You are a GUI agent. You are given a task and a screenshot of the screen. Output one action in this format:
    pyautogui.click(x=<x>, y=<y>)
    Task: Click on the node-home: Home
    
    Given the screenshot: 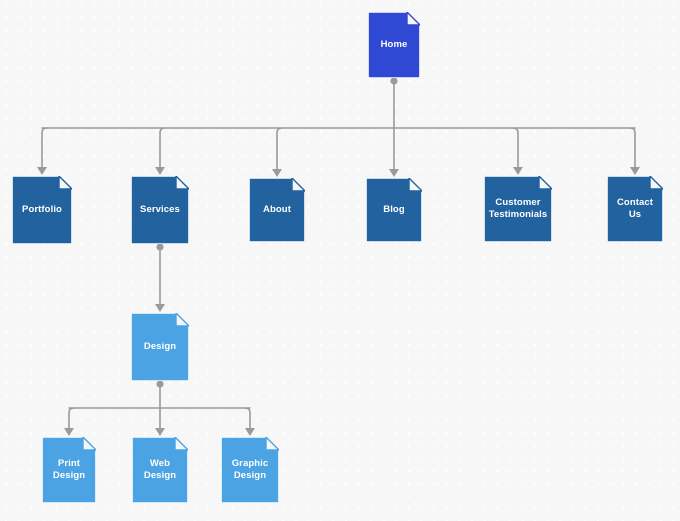 What is the action you would take?
    pyautogui.click(x=394, y=45)
    